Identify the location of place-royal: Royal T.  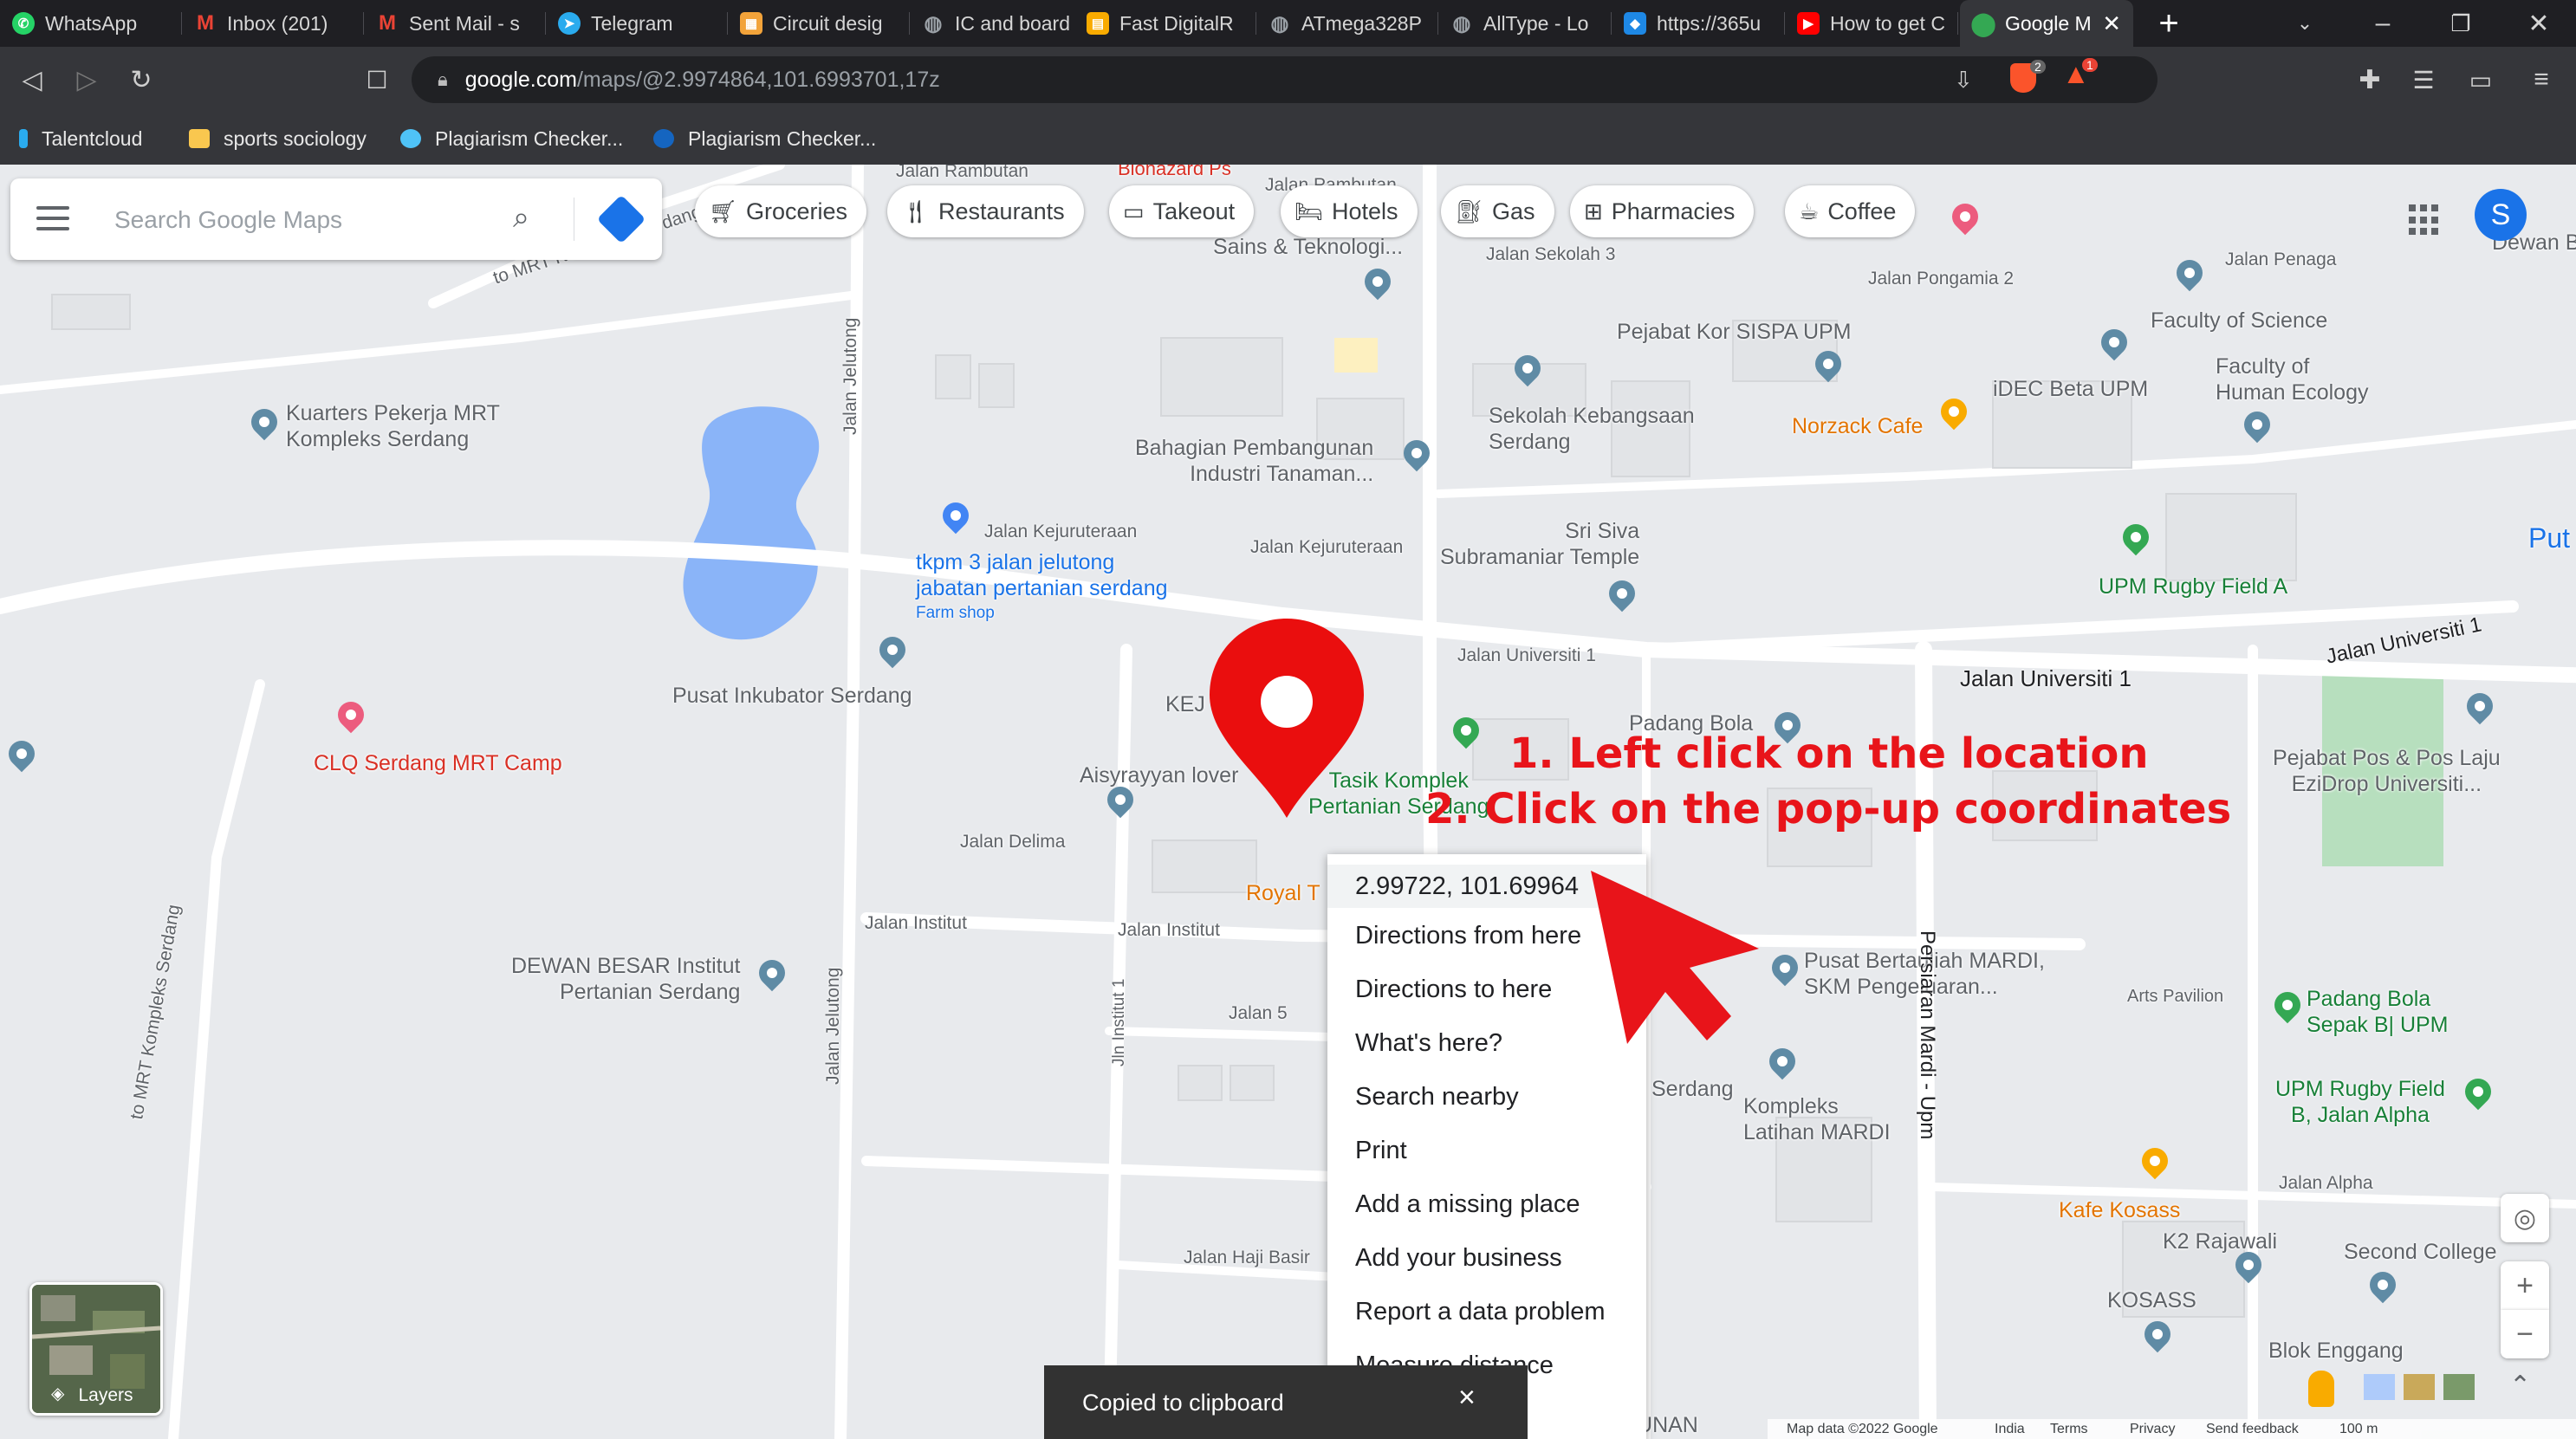
(1283, 893).